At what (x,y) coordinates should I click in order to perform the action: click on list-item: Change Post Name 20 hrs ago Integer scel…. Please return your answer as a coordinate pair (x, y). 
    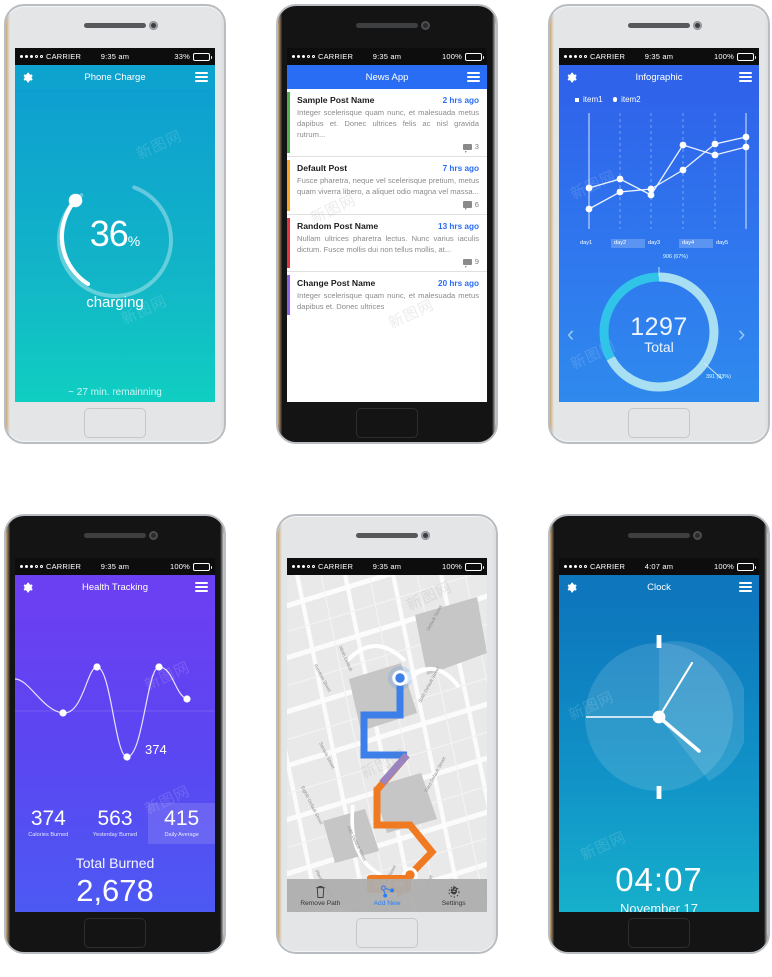
    Looking at the image, I should click on (387, 295).